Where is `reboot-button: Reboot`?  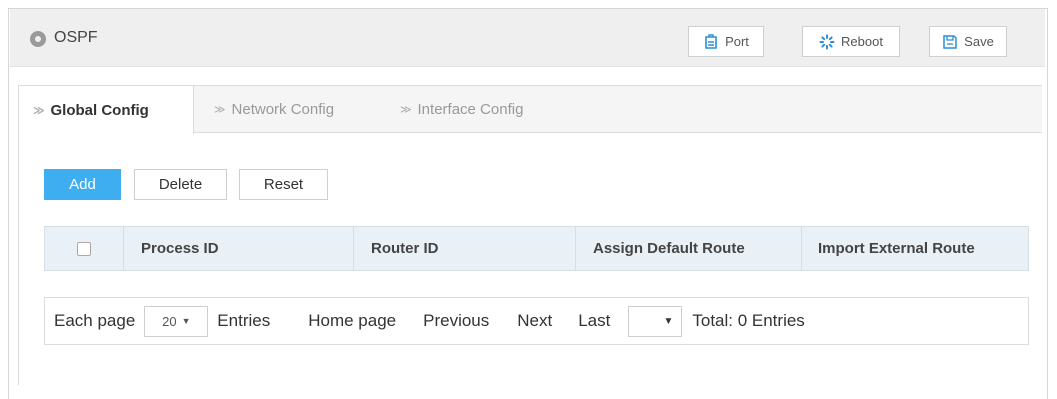
reboot-button: Reboot is located at coordinates (851, 41).